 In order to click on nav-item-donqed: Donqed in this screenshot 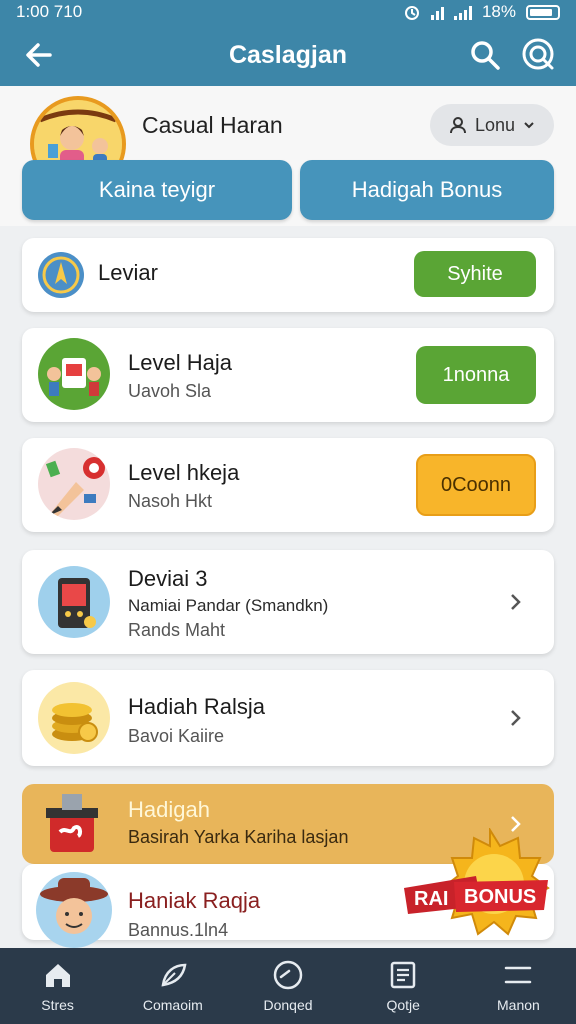, I will do `click(287, 986)`.